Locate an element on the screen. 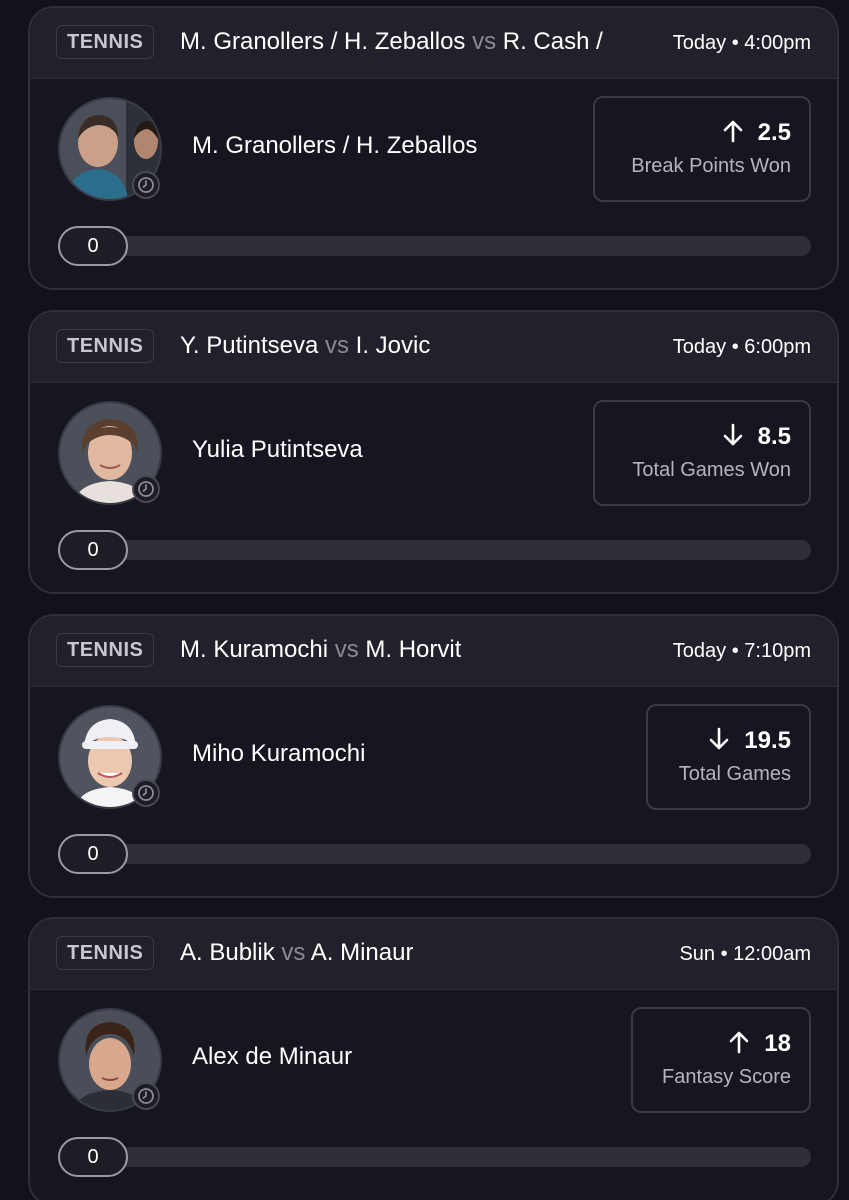 The width and height of the screenshot is (849, 1200). line-value: 19.5 is located at coordinates (767, 740).